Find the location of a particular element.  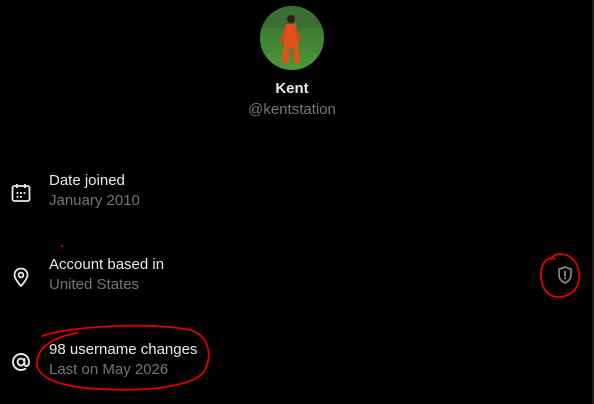

location-pin-icon is located at coordinates (21, 277).